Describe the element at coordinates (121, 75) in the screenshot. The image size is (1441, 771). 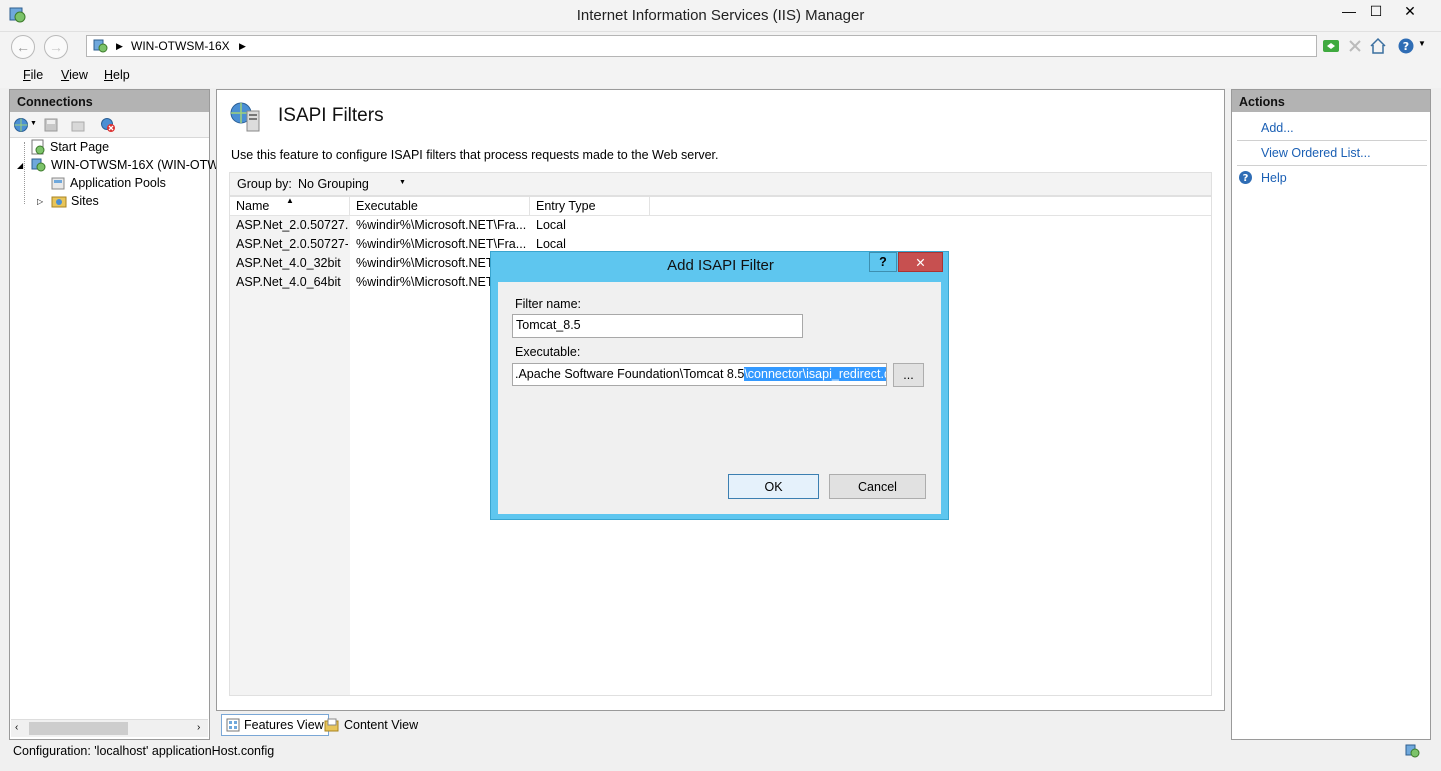
I see `menu-help-label: elp` at that location.